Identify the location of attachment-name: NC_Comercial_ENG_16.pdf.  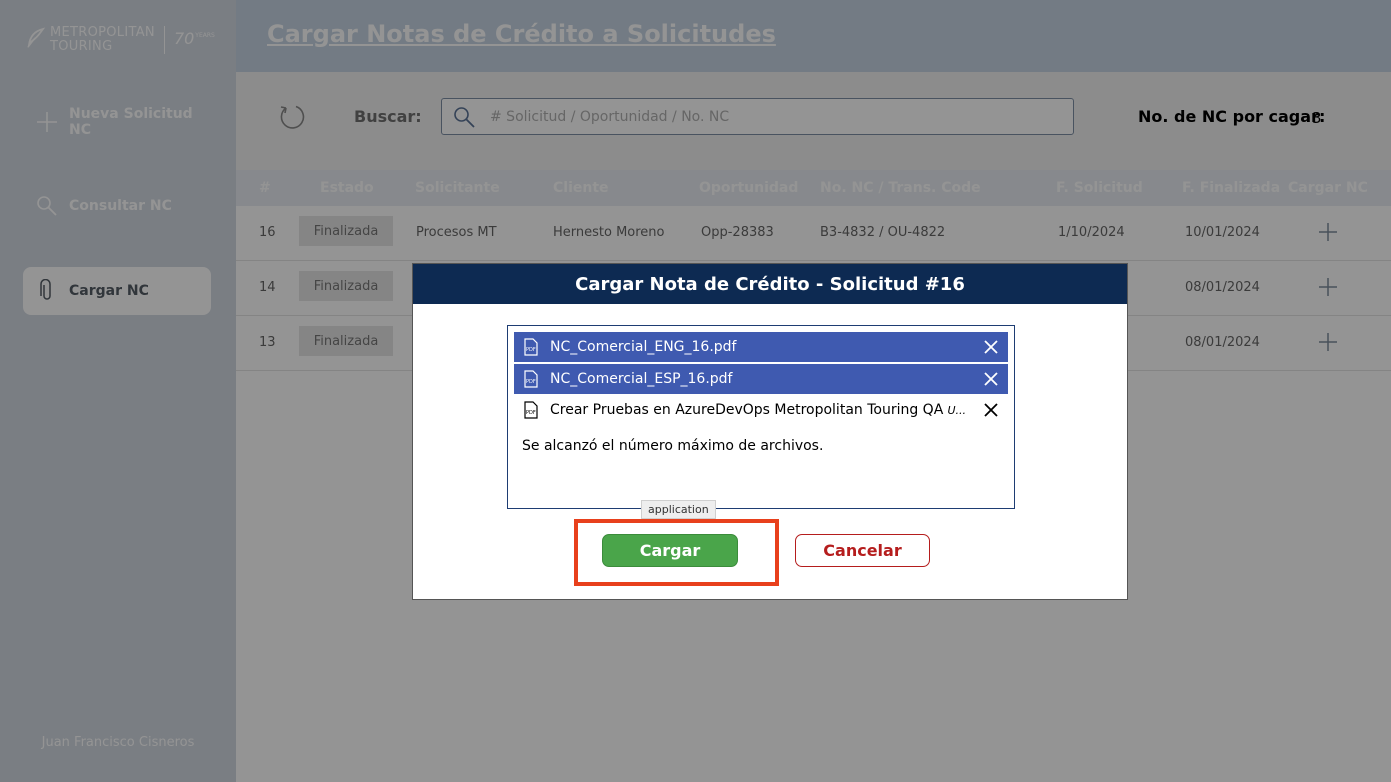
(643, 347).